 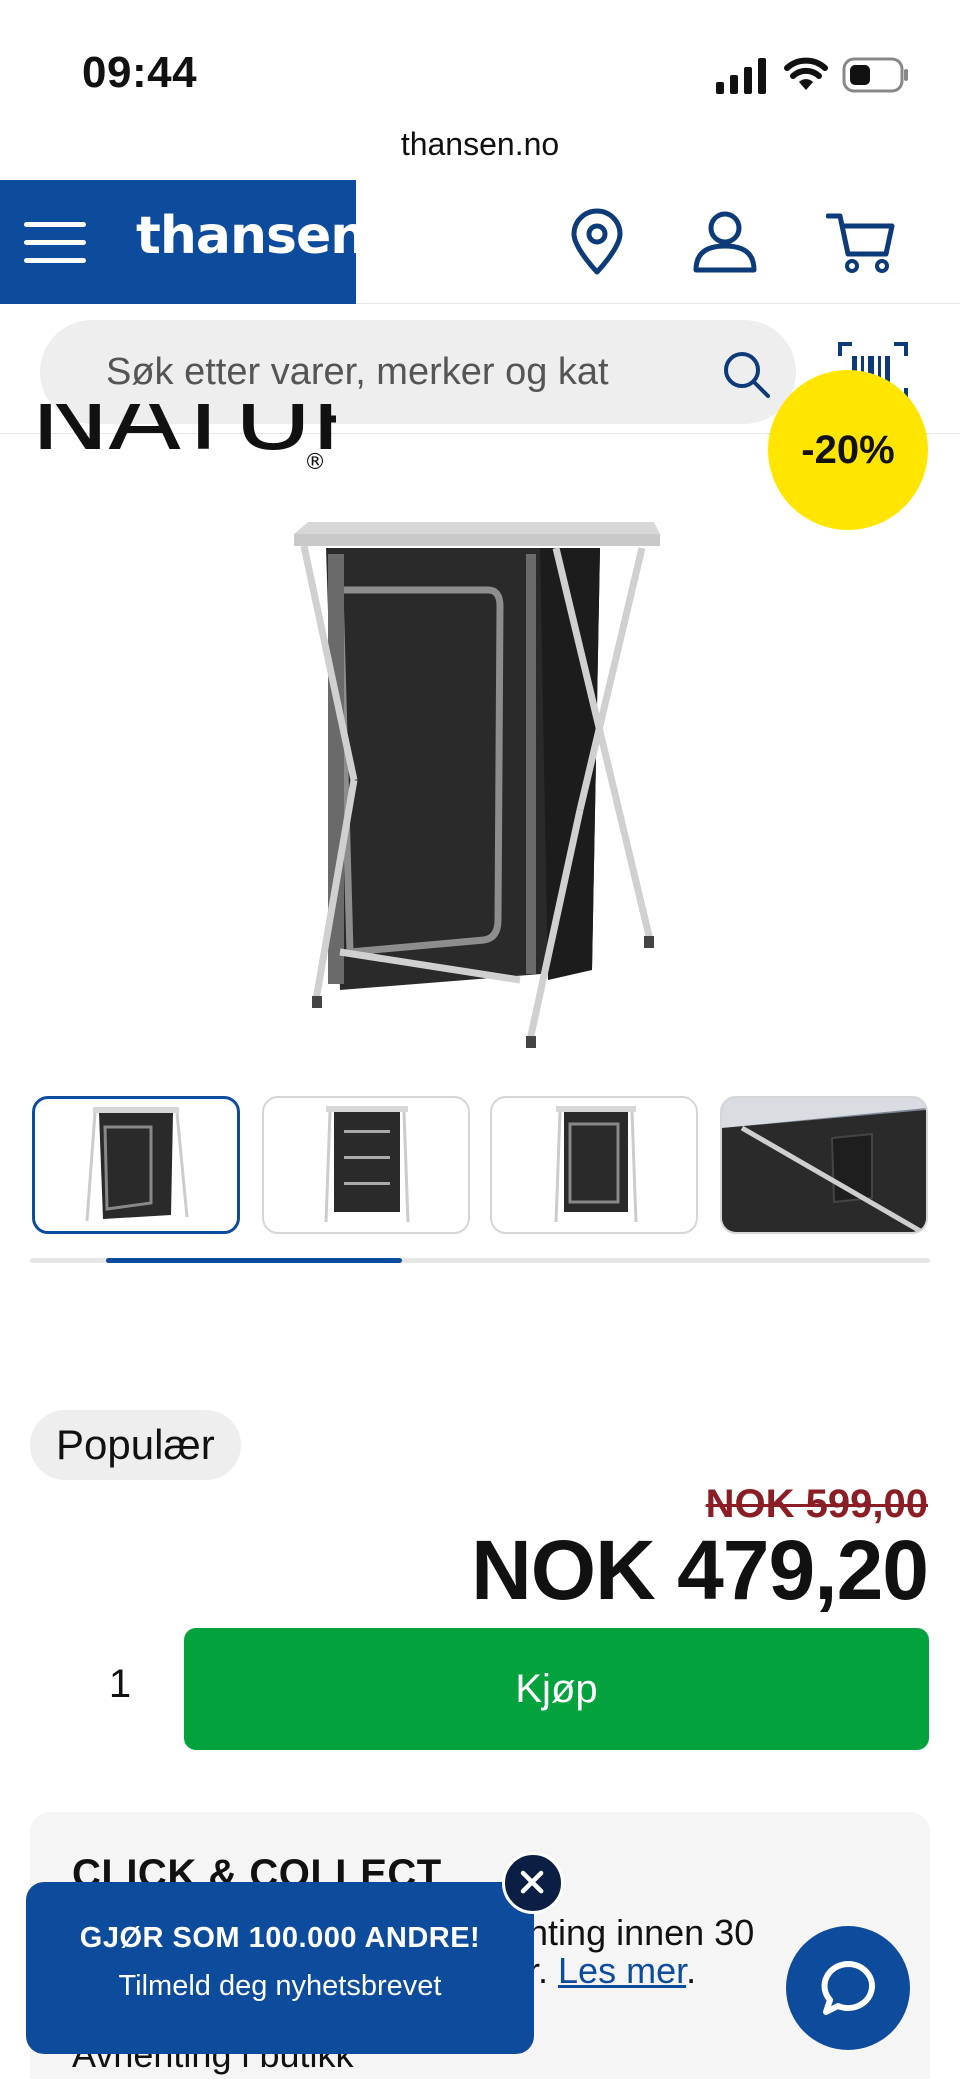 I want to click on thumbnail-3-image, so click(x=596, y=1164).